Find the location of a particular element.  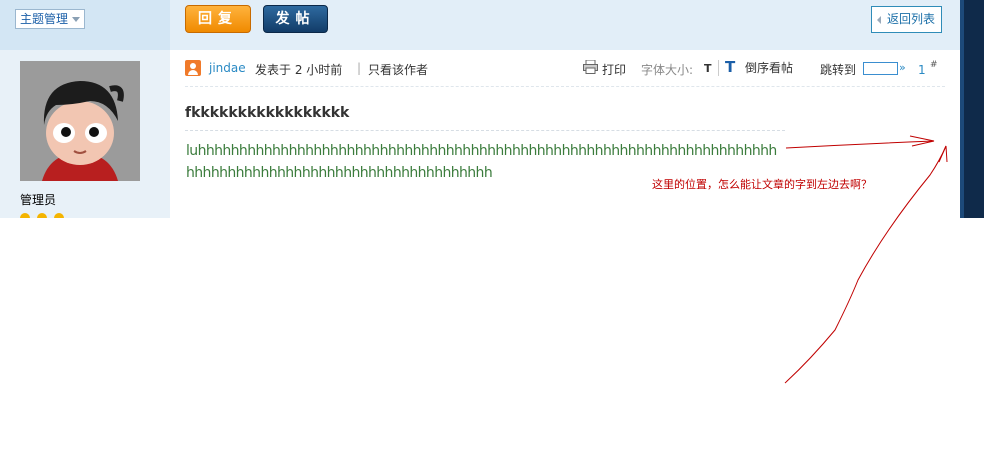

avatar is located at coordinates (80, 121).